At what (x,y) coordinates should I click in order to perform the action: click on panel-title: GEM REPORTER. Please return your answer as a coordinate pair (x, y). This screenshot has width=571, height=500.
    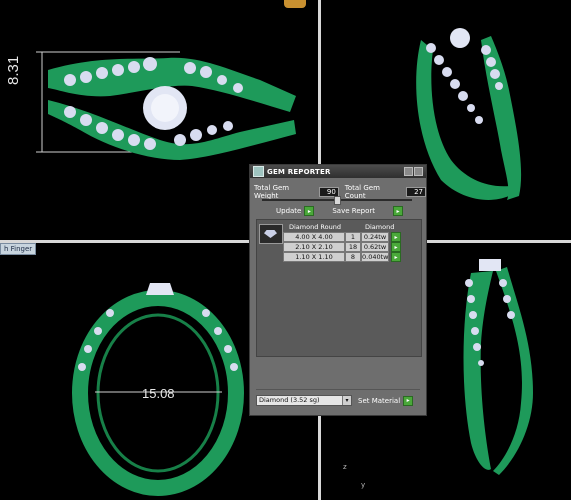
    Looking at the image, I should click on (299, 171).